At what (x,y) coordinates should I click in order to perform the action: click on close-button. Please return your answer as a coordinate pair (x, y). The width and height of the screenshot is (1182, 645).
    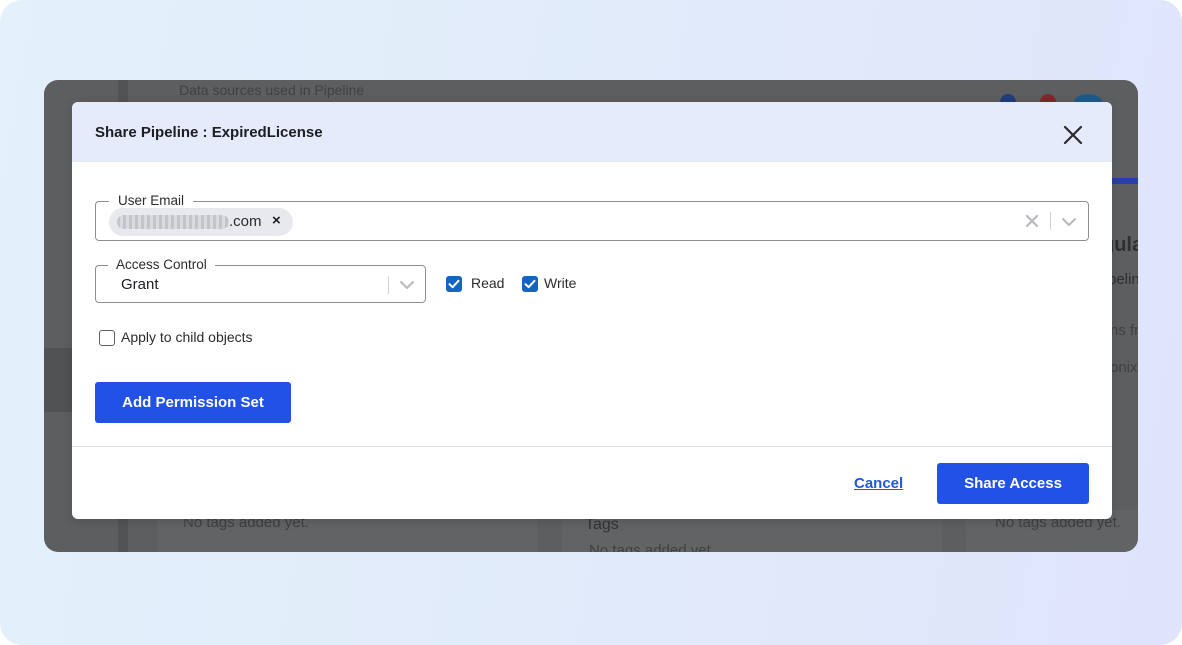
    Looking at the image, I should click on (1073, 135).